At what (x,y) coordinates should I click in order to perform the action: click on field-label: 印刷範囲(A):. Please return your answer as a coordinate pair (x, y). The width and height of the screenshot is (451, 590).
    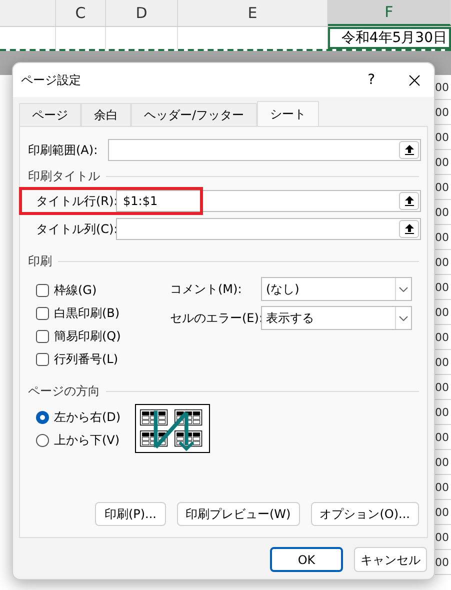
    Looking at the image, I should click on (63, 150).